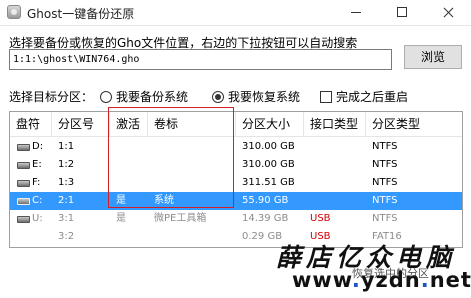  What do you see at coordinates (372, 97) in the screenshot?
I see `reboot-label: 完成之后重启` at bounding box center [372, 97].